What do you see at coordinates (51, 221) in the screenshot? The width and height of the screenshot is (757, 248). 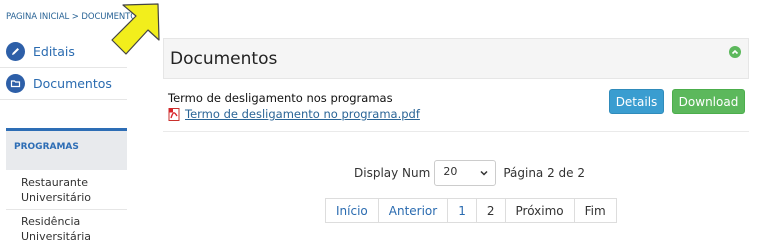 I see `program-label-line1: Residência` at bounding box center [51, 221].